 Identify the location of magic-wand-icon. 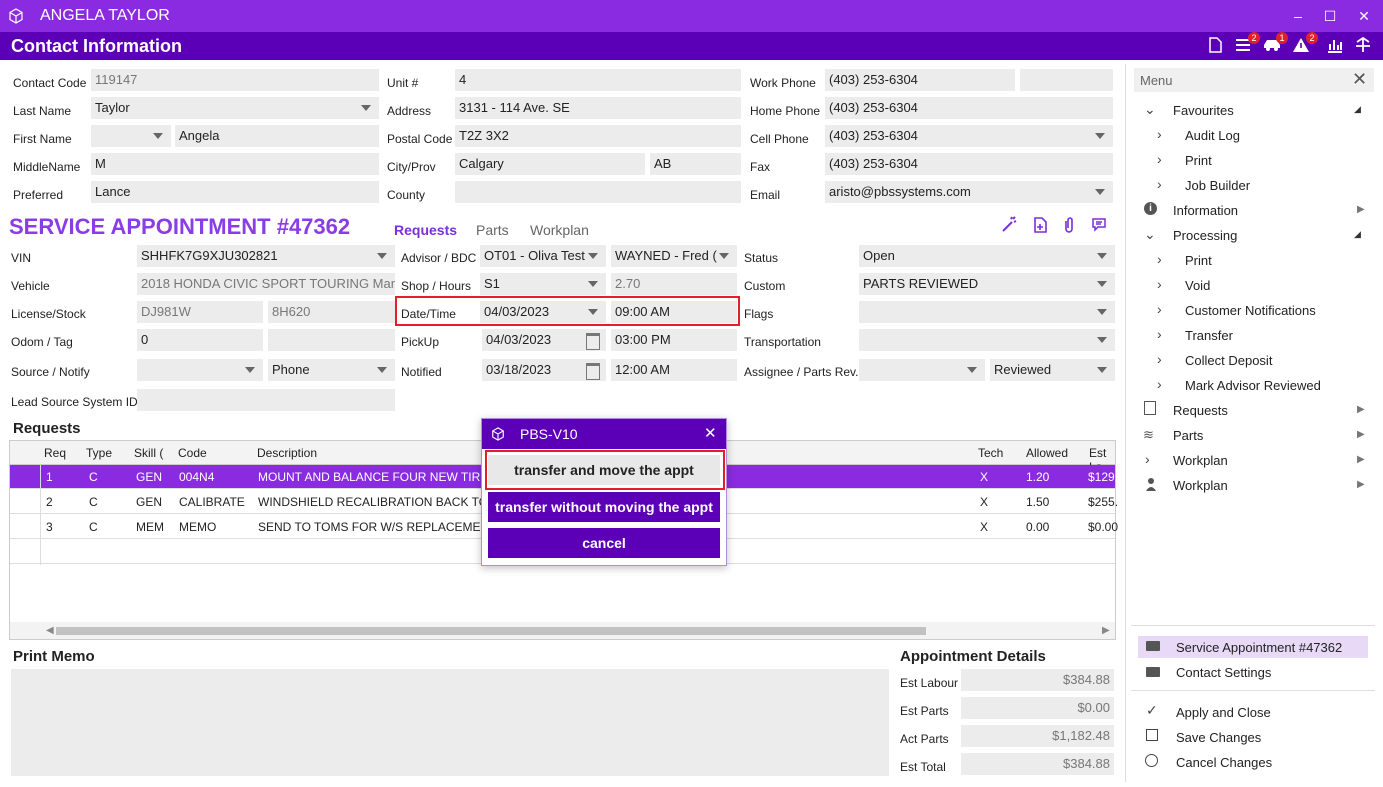
(1009, 226).